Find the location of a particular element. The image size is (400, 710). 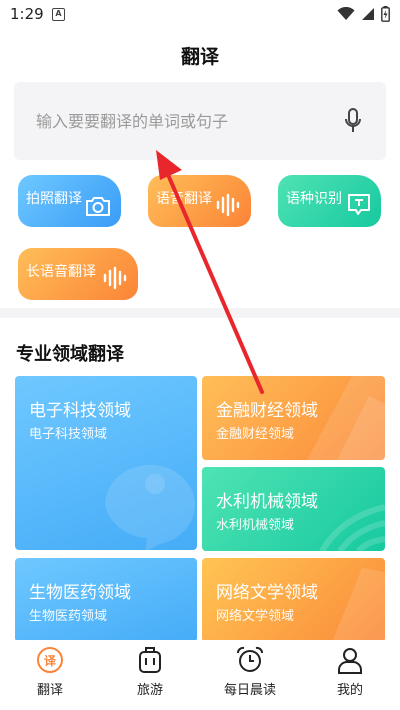

bottom-nav: 译 翻译 旅游 每日晨读 我的 is located at coordinates (200, 675).